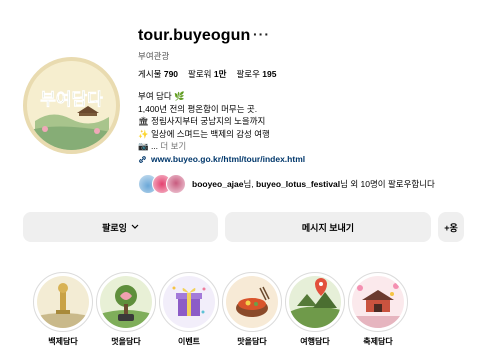 Image resolution: width=480 pixels, height=363 pixels. I want to click on message-button: 메시지 보내기, so click(328, 227).